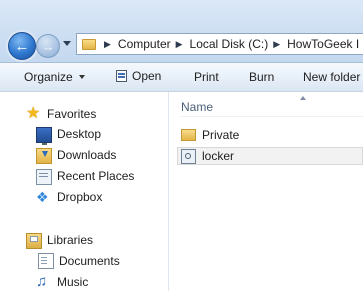  I want to click on breadcrumb-computer: Computer, so click(144, 44).